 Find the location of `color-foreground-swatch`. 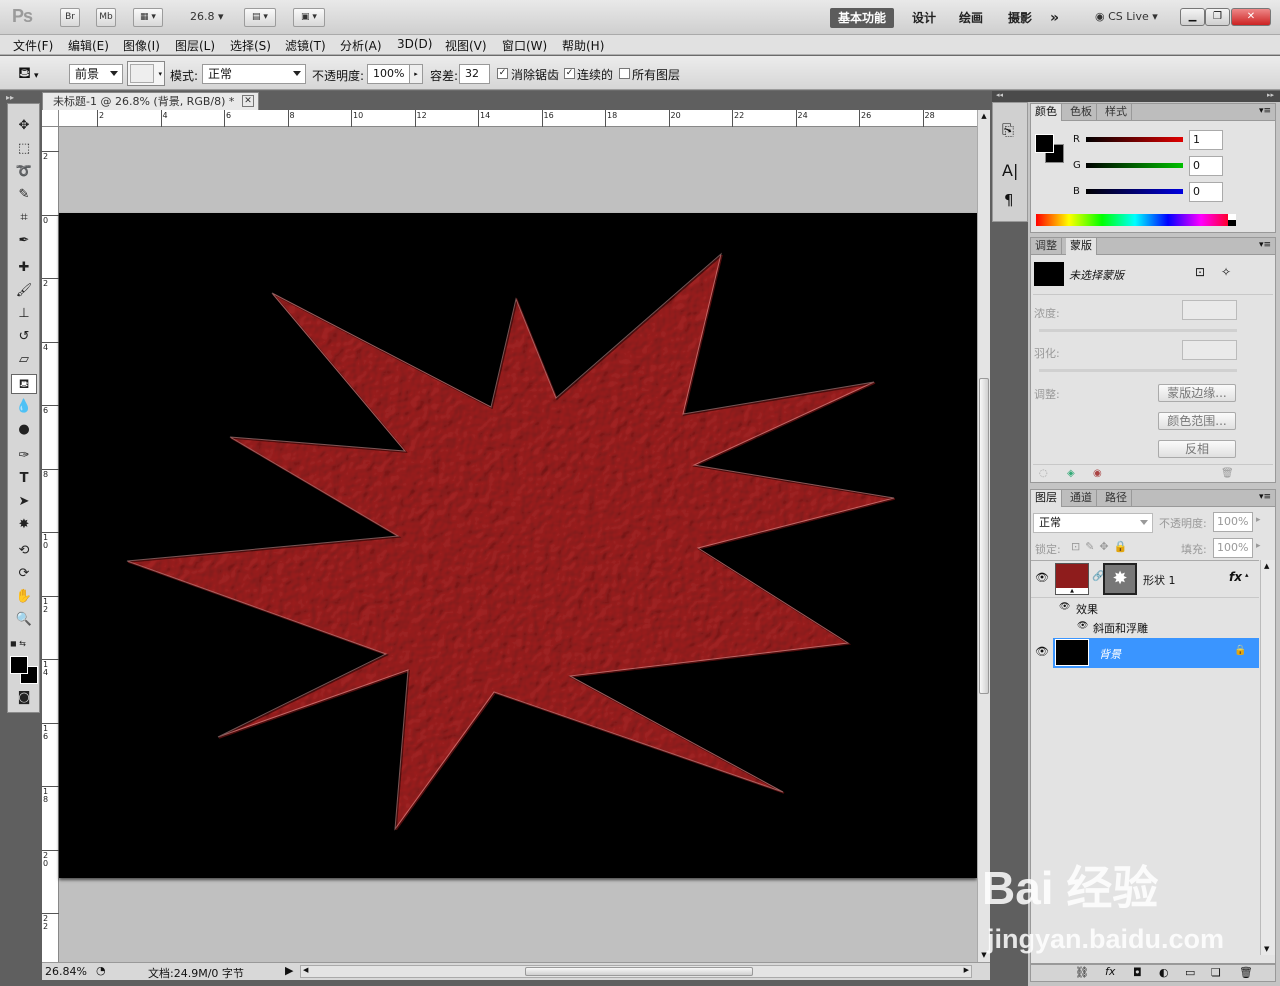

color-foreground-swatch is located at coordinates (1044, 143).